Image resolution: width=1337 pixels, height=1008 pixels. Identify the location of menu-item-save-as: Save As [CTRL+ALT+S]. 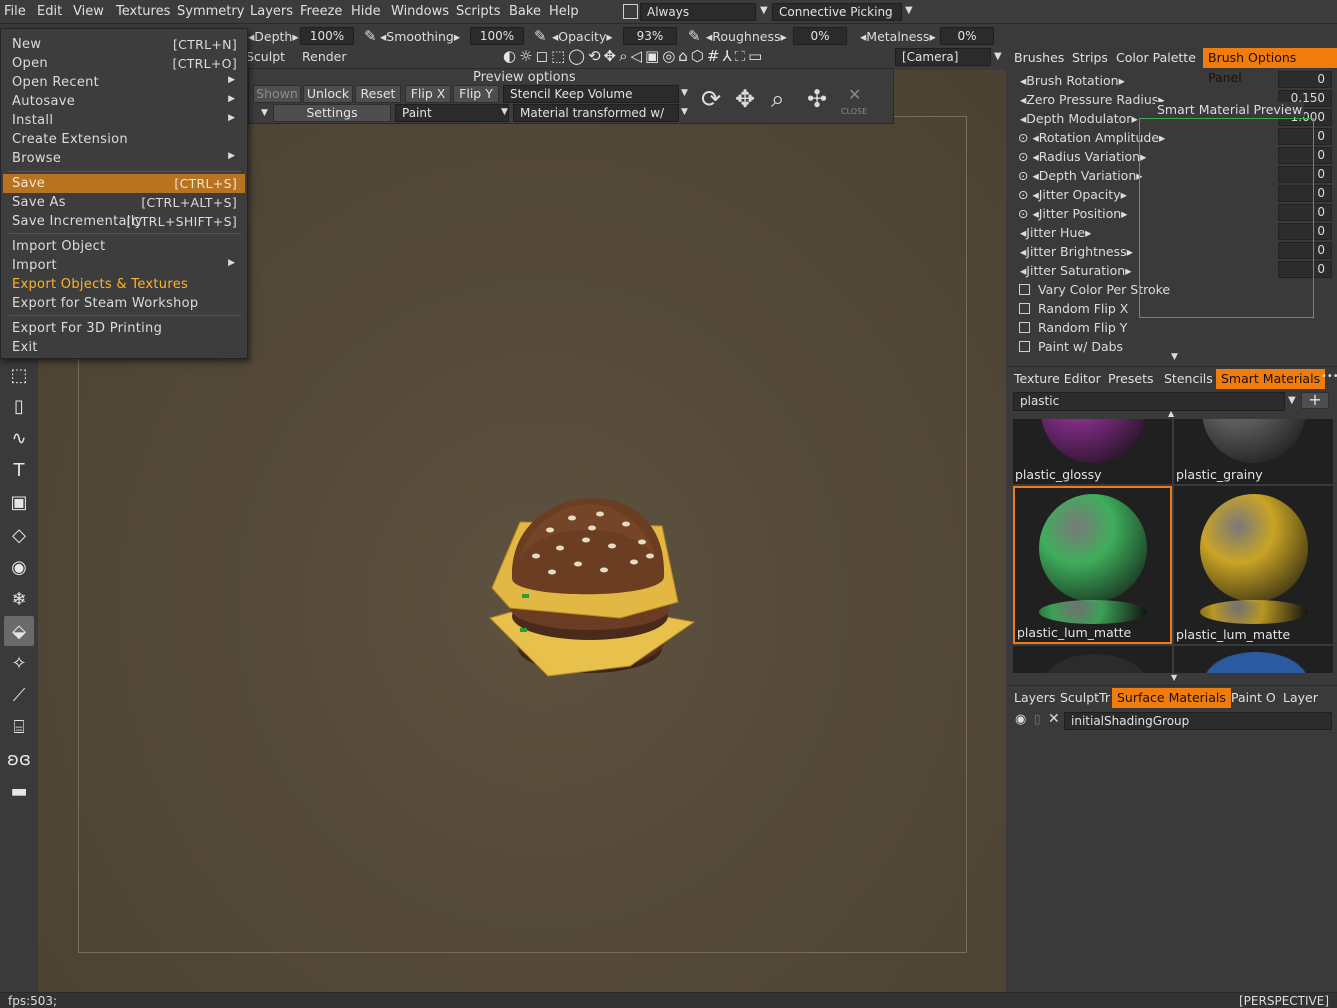
(124, 202).